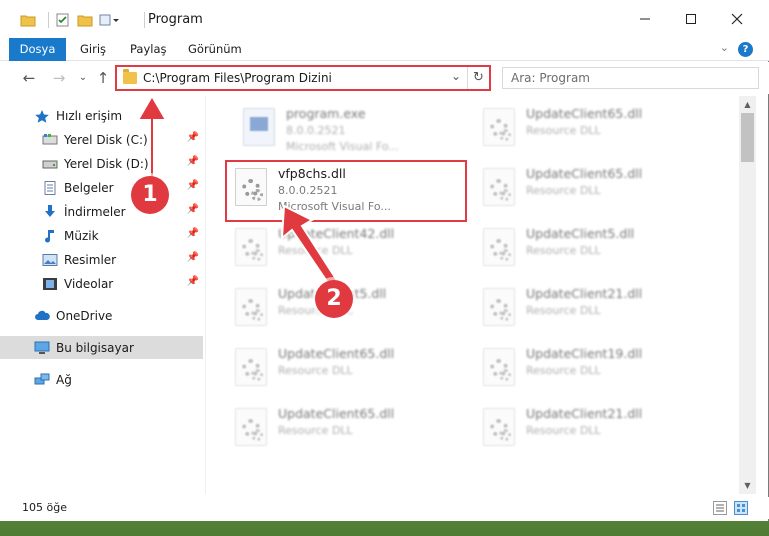 This screenshot has height=536, width=769. What do you see at coordinates (144, 20) in the screenshot?
I see `title-divider` at bounding box center [144, 20].